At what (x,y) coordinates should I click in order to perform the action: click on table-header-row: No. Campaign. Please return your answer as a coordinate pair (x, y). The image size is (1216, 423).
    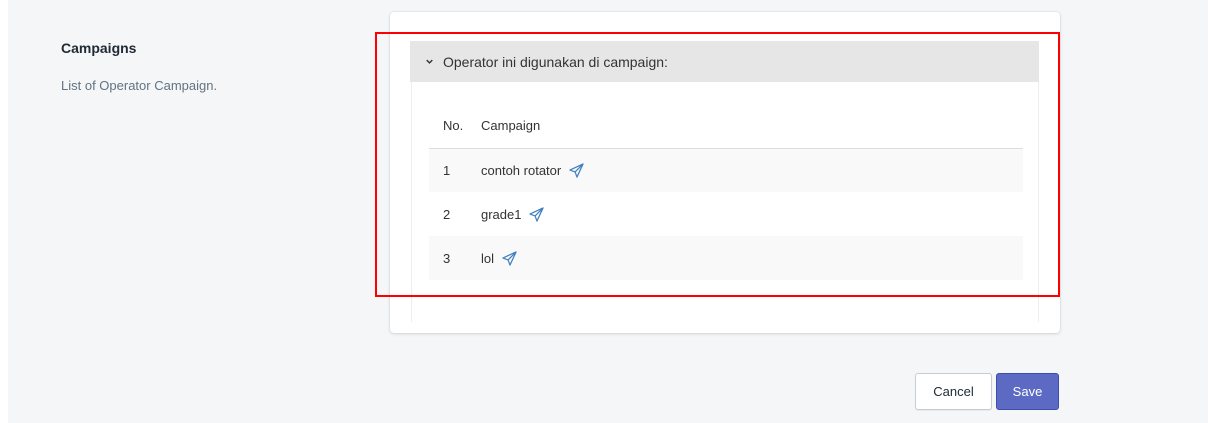
    Looking at the image, I should click on (726, 126).